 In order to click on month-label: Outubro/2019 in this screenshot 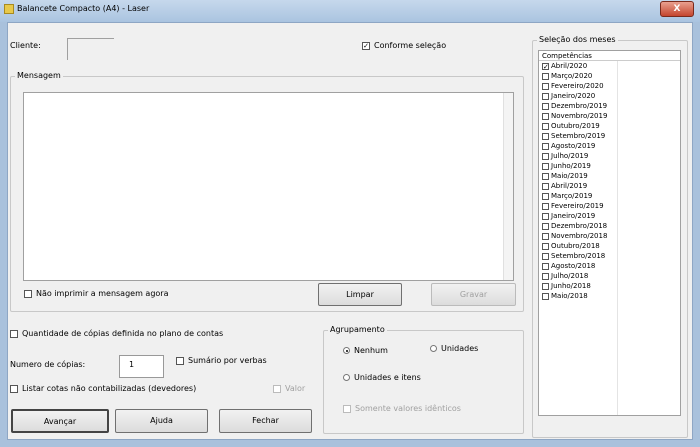, I will do `click(575, 126)`.